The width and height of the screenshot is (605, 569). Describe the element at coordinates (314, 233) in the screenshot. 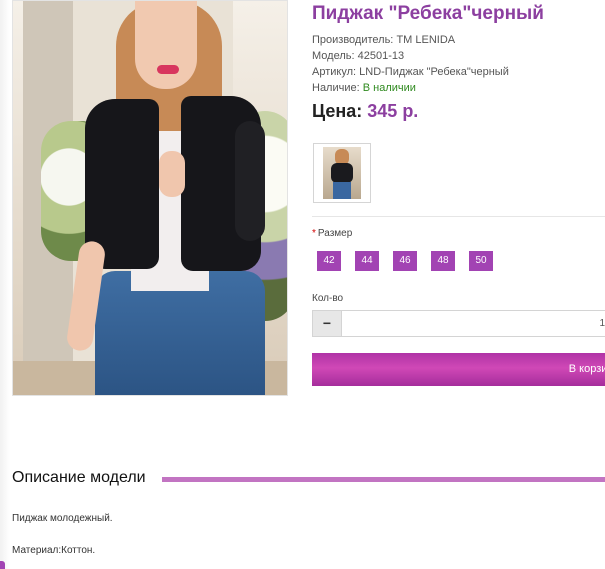

I see `required-mark: *` at that location.